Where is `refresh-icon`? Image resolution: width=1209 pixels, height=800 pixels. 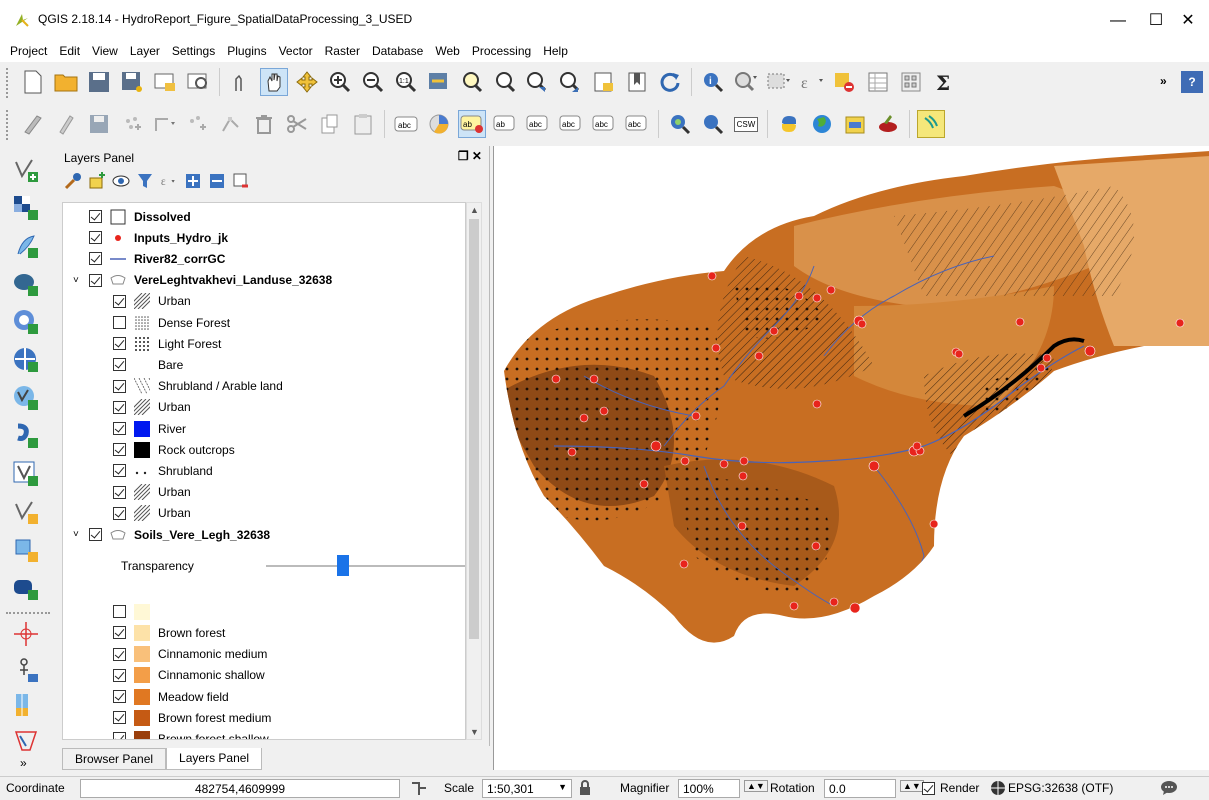 refresh-icon is located at coordinates (670, 82).